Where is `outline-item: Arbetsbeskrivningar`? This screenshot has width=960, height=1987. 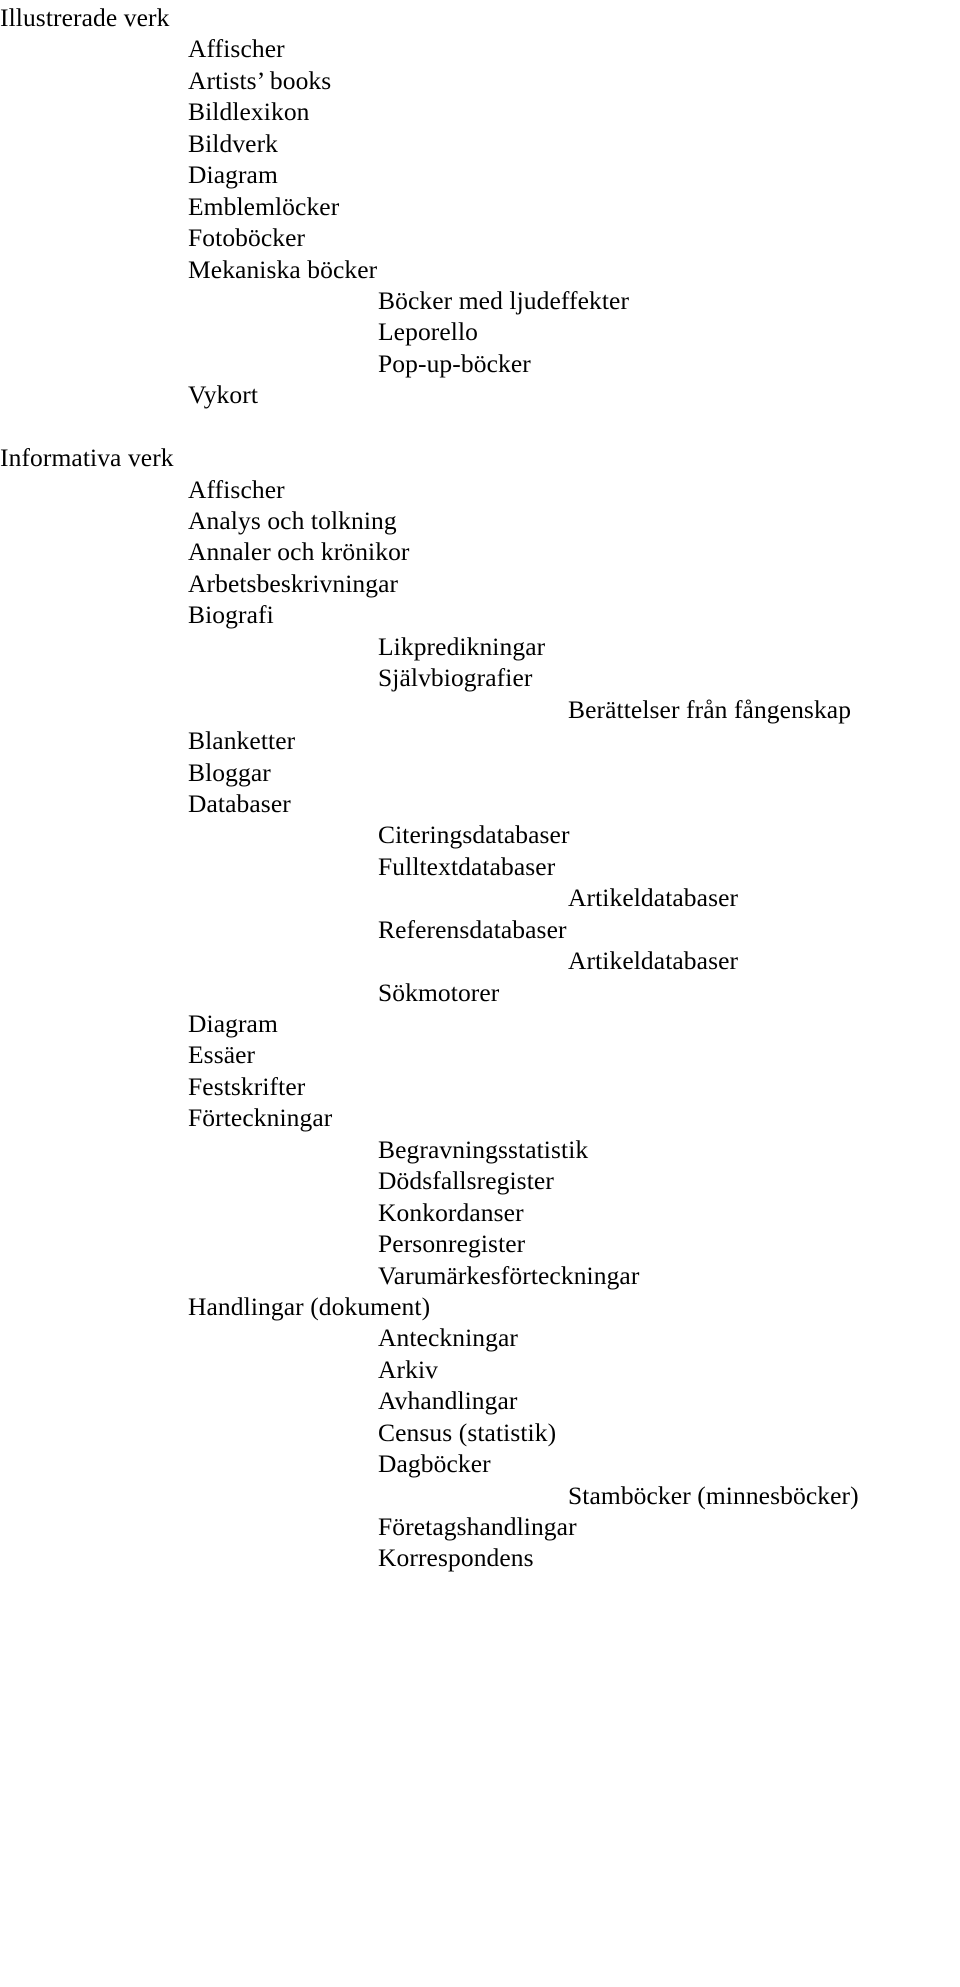
outline-item: Arbetsbeskrivningar is located at coordinates (293, 583).